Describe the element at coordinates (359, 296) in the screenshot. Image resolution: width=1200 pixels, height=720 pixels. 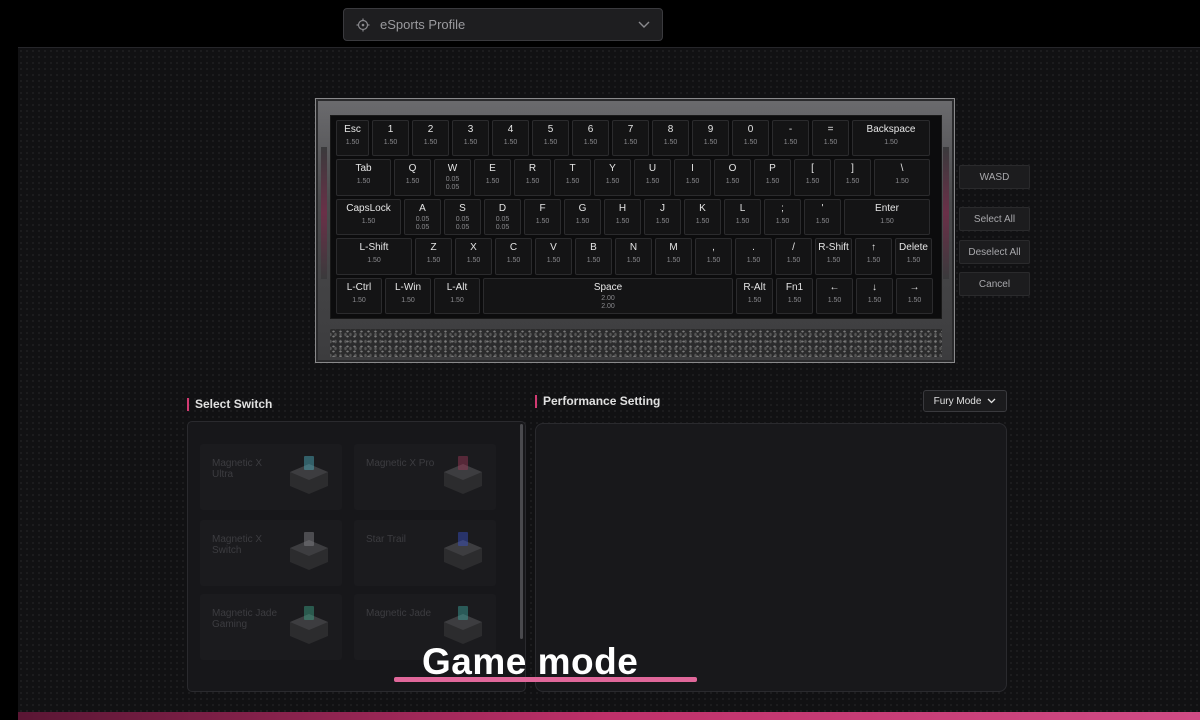
I see `key: L-Ctrl 1.50` at that location.